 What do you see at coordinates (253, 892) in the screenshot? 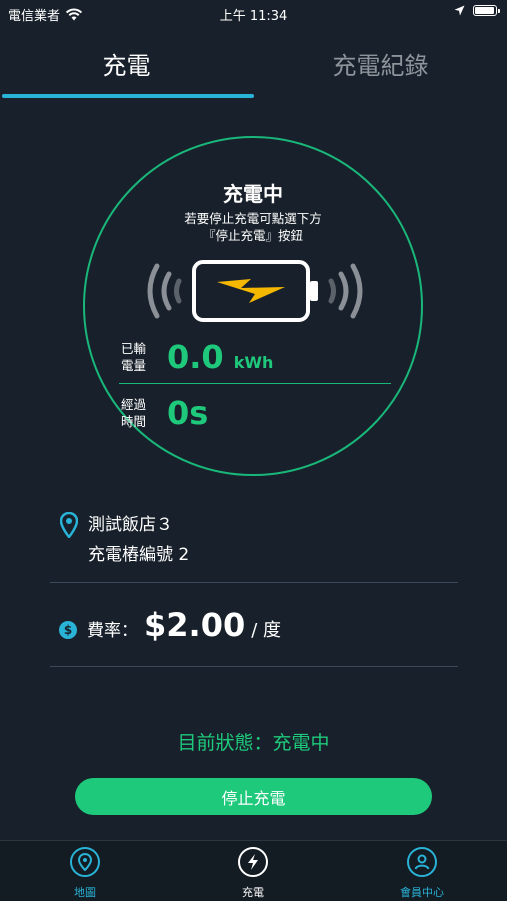
I see `nav-label-charging: 充電` at bounding box center [253, 892].